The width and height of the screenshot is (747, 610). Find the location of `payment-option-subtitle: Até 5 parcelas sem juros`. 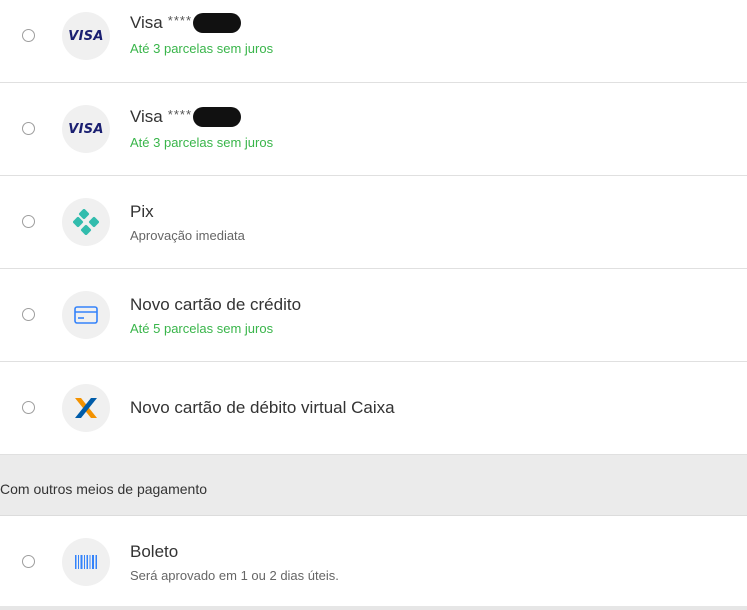

payment-option-subtitle: Até 5 parcelas sem juros is located at coordinates (202, 328).